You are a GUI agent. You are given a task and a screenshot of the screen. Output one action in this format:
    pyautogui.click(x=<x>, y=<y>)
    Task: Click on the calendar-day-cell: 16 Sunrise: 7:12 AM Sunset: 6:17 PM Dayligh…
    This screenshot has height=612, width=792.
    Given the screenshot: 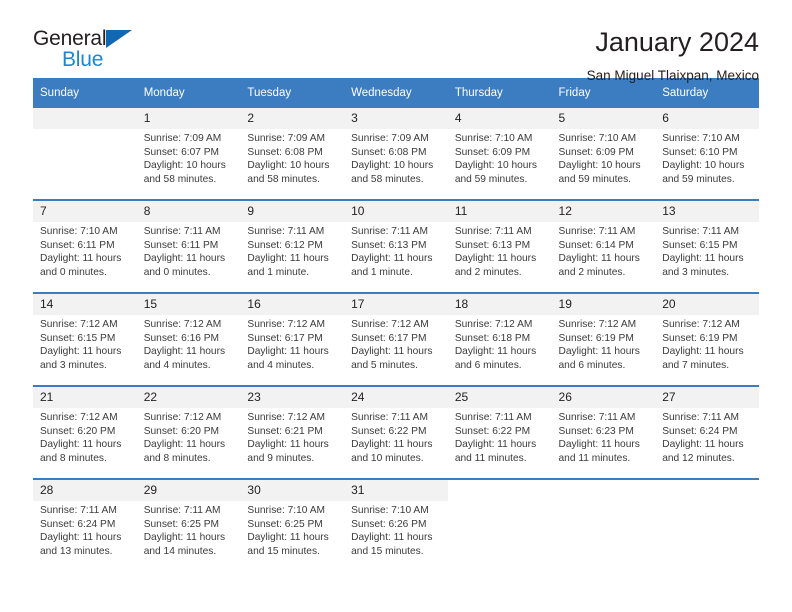 What is the action you would take?
    pyautogui.click(x=292, y=339)
    